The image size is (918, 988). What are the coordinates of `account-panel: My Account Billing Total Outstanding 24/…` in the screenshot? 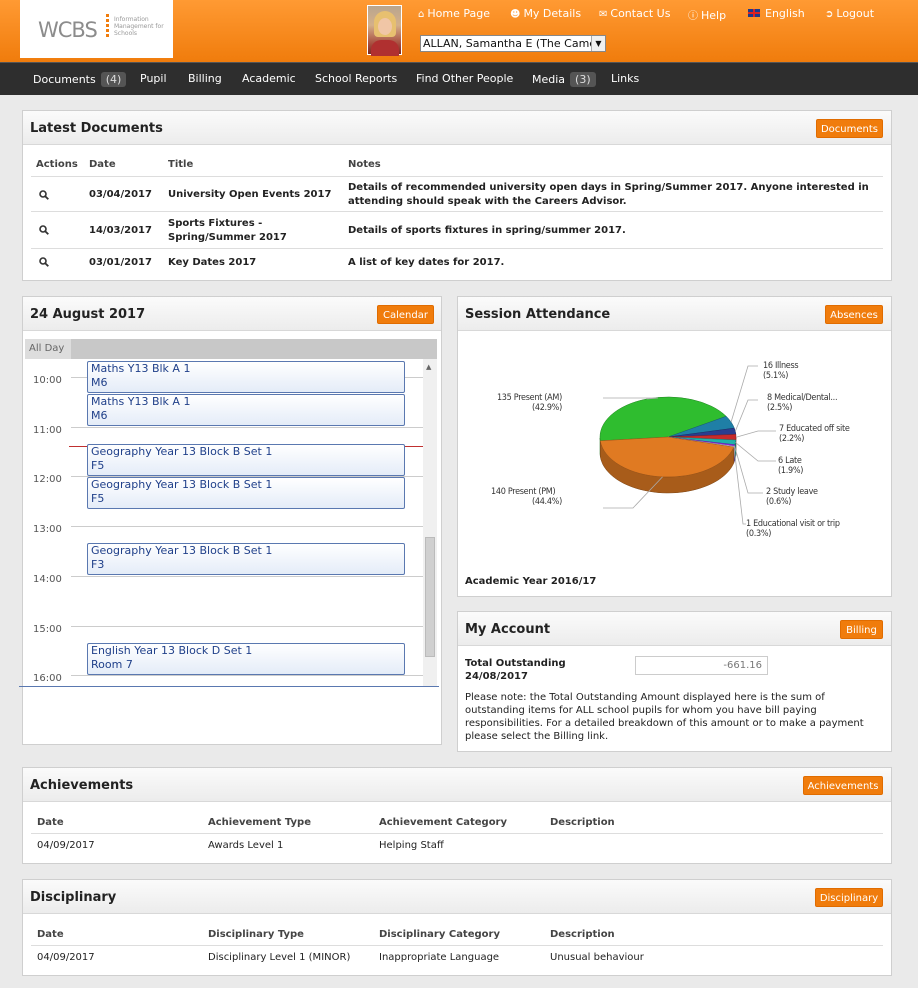 It's located at (674, 681).